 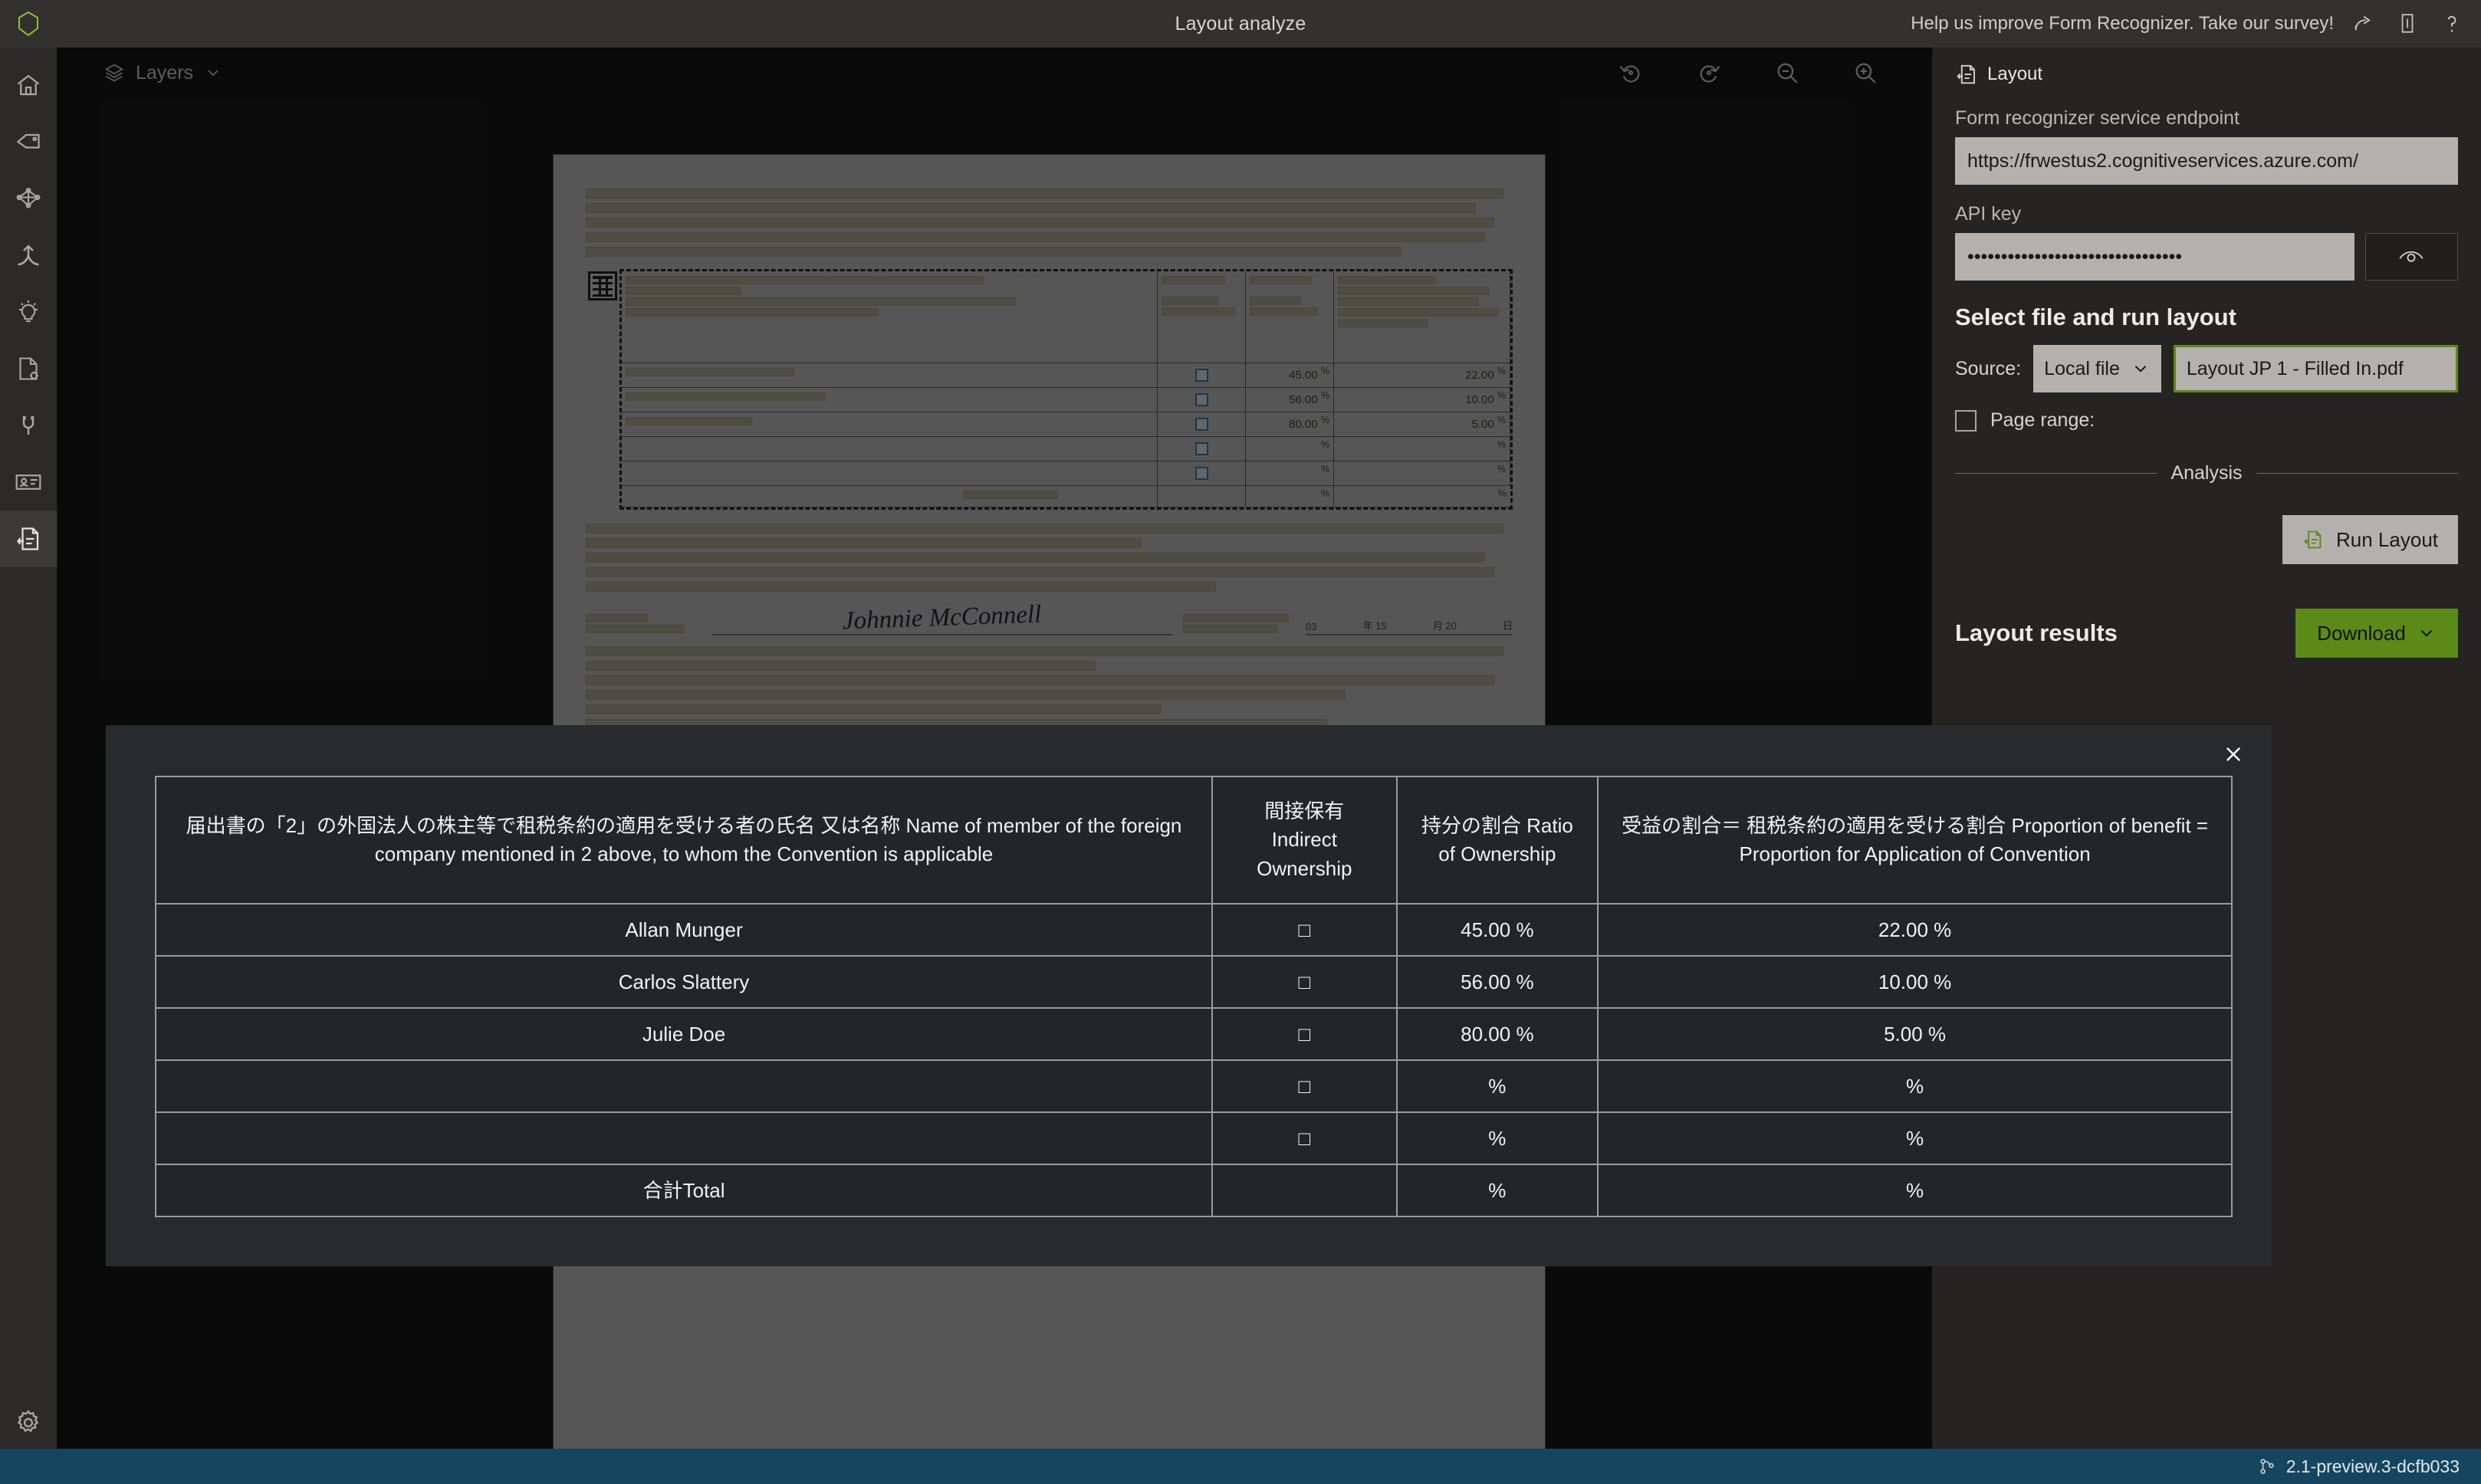 I want to click on documentation-icon, so click(x=2407, y=23).